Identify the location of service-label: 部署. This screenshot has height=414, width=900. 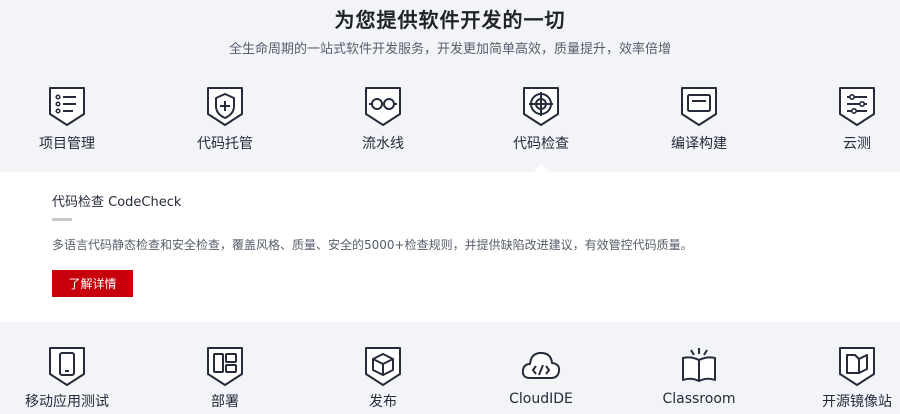
(225, 402).